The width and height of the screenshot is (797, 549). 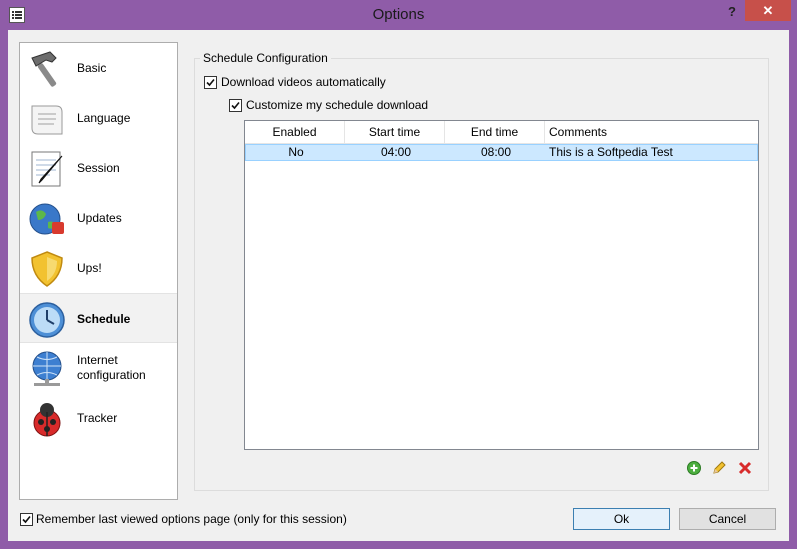 I want to click on nav-label: Updates, so click(x=99, y=217).